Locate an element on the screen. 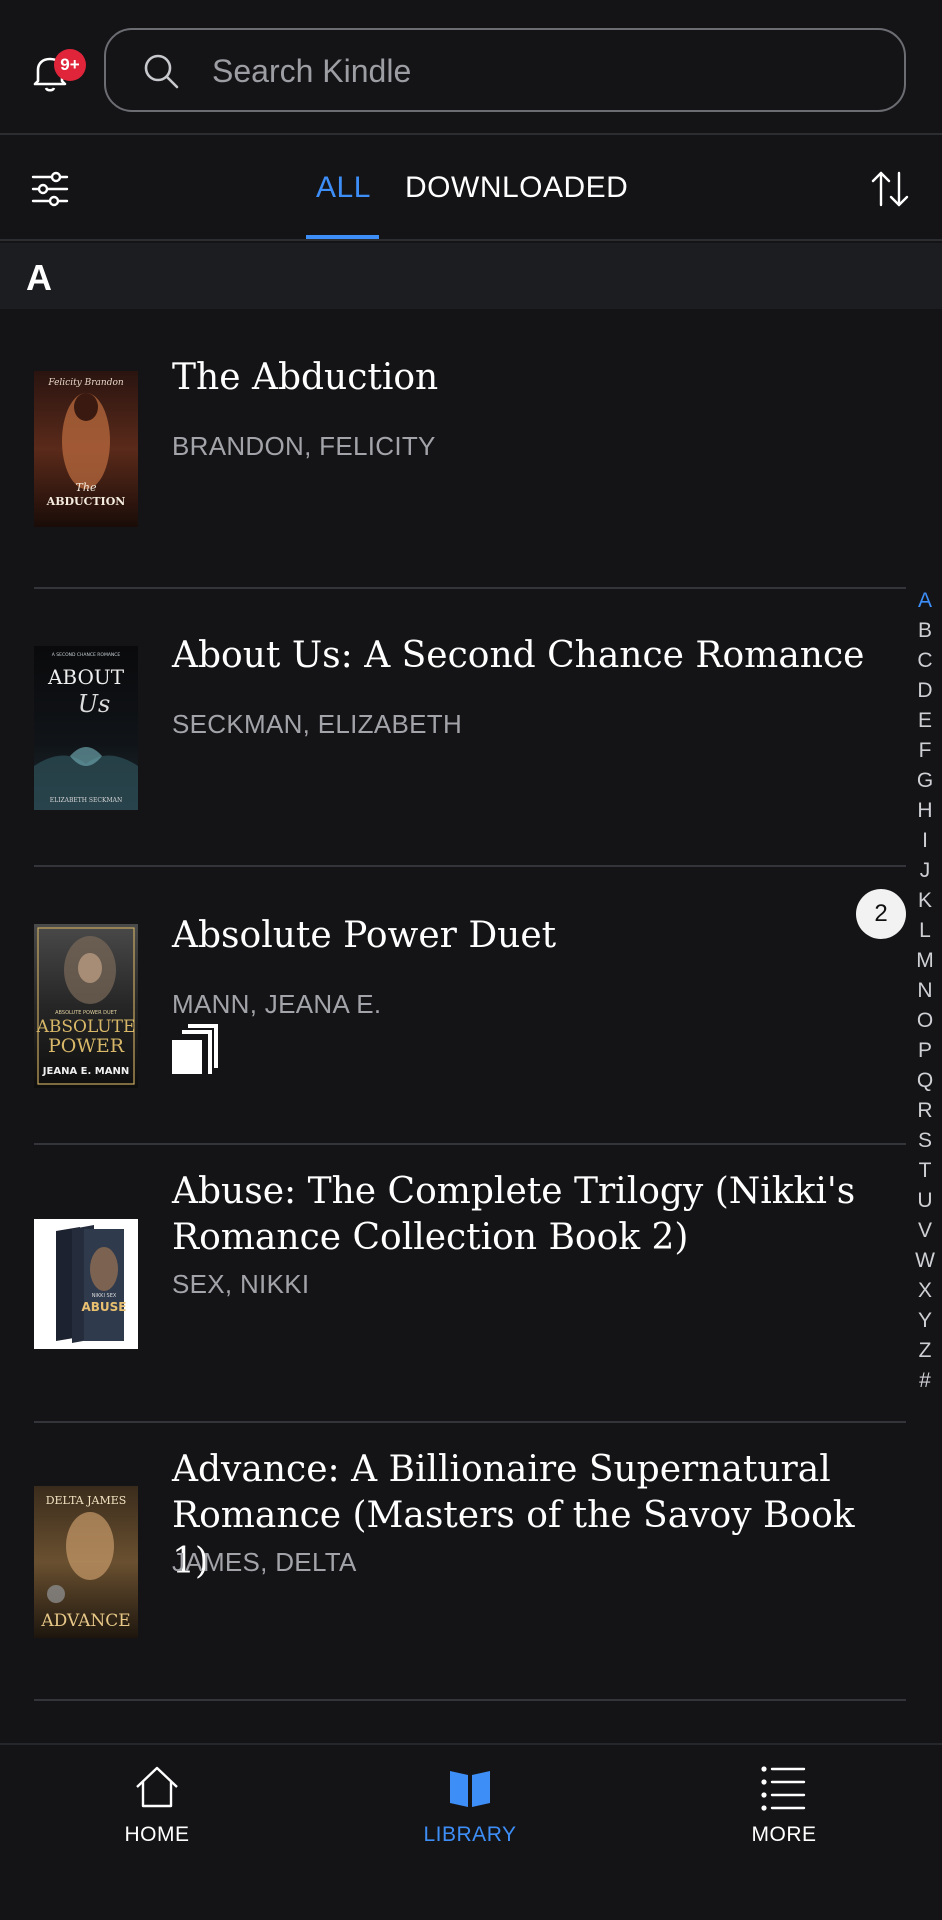 This screenshot has width=942, height=1920. nav-library: LIBRARY is located at coordinates (470, 1805).